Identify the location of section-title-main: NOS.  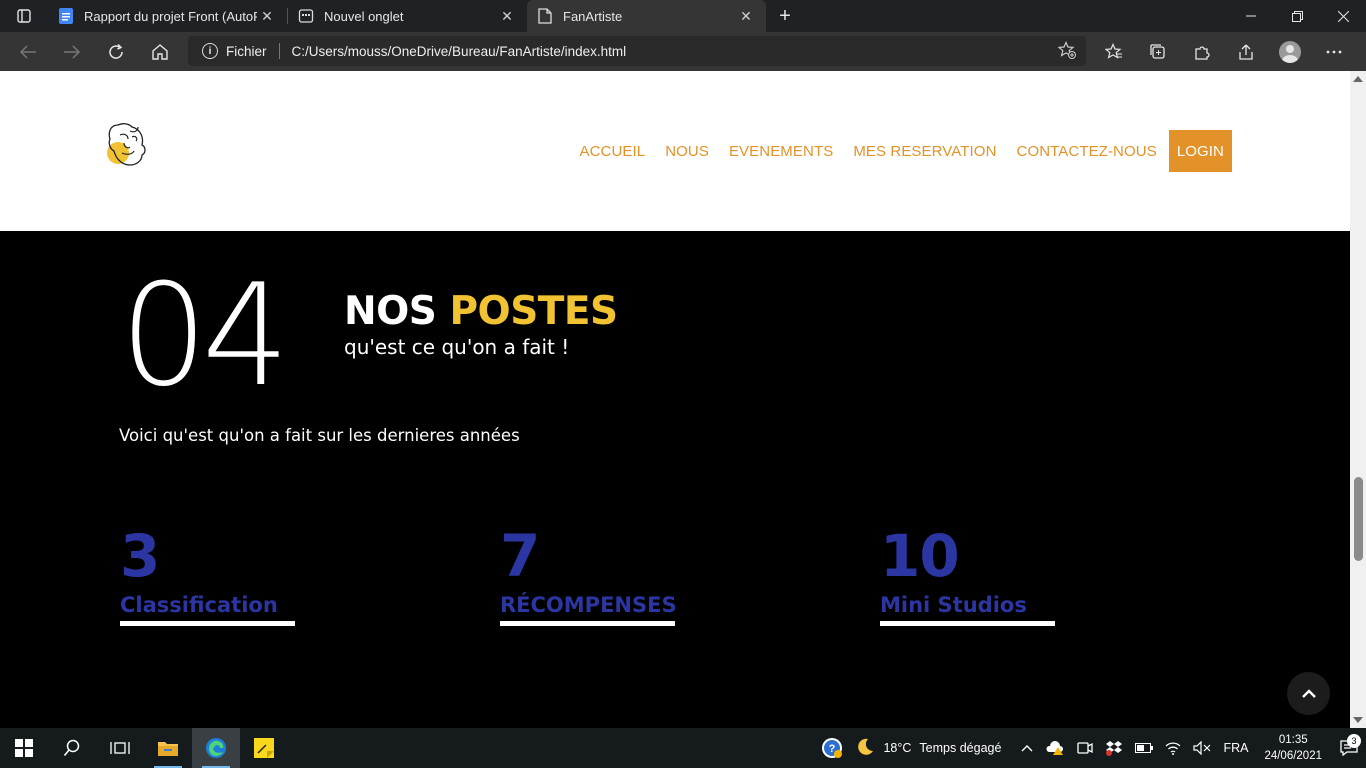
(390, 311).